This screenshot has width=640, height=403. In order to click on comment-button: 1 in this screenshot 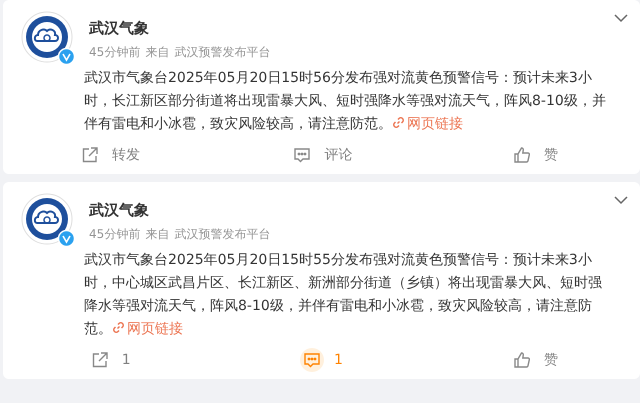, I will do `click(321, 360)`.